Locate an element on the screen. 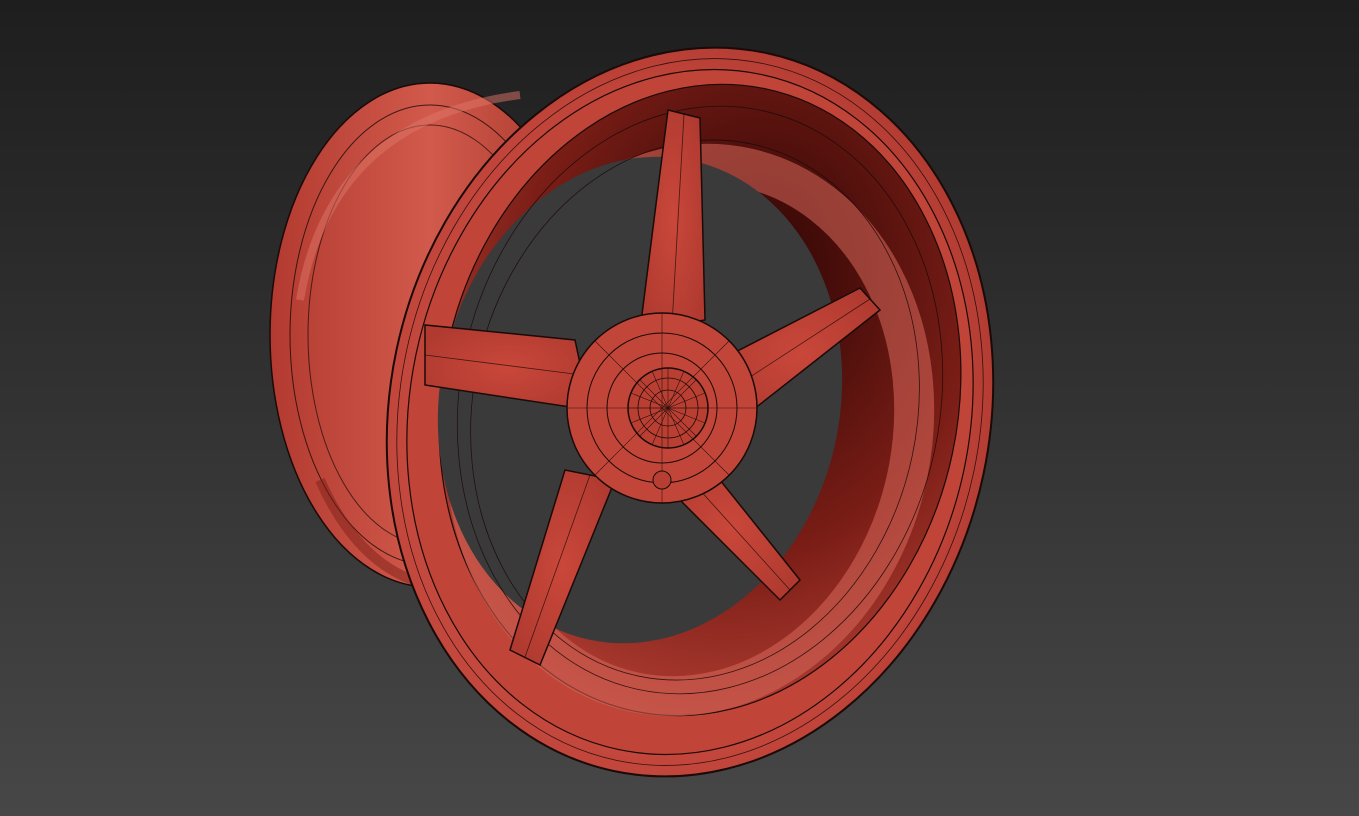 This screenshot has height=816, width=1359. center-hub is located at coordinates (662, 408).